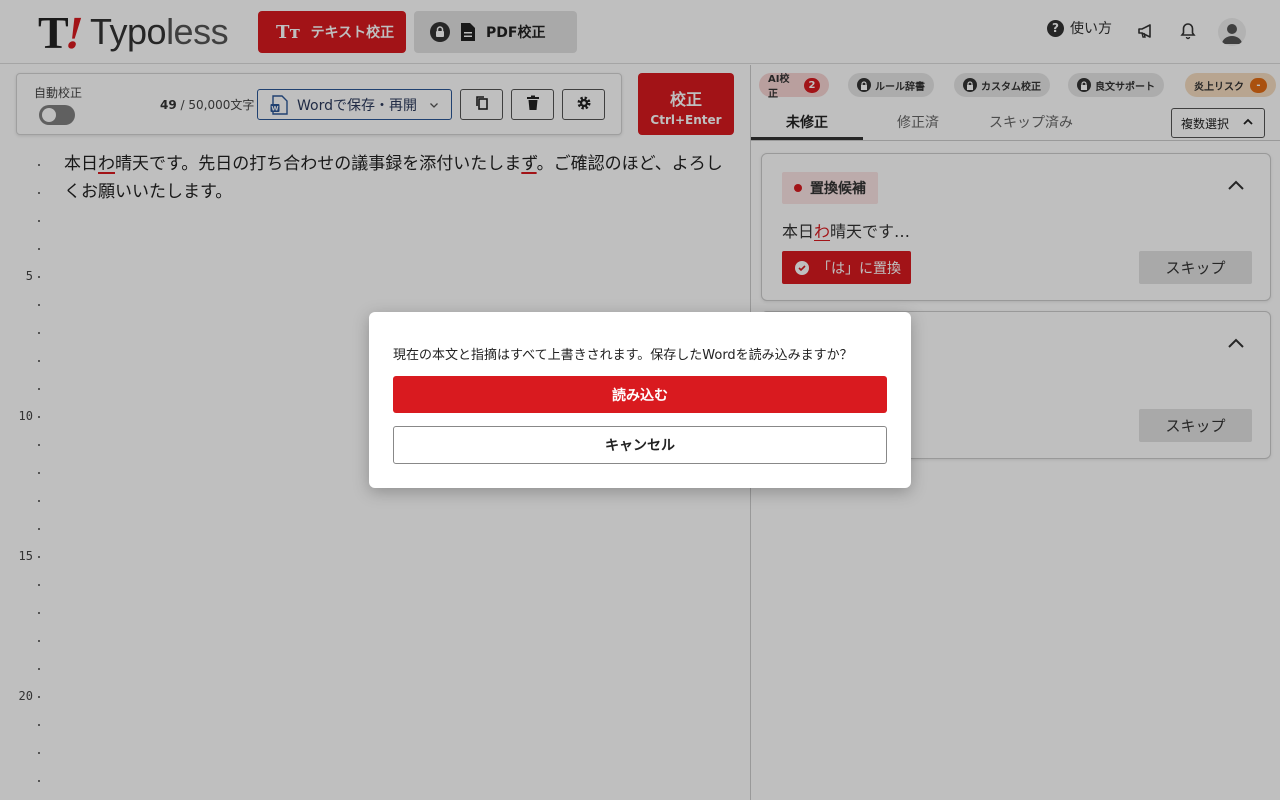 The width and height of the screenshot is (1280, 800). Describe the element at coordinates (623, 355) in the screenshot. I see `dialog-message: 現在の本文と指摘はすべて上書きされます。保存したWordを読み込みますか？` at that location.